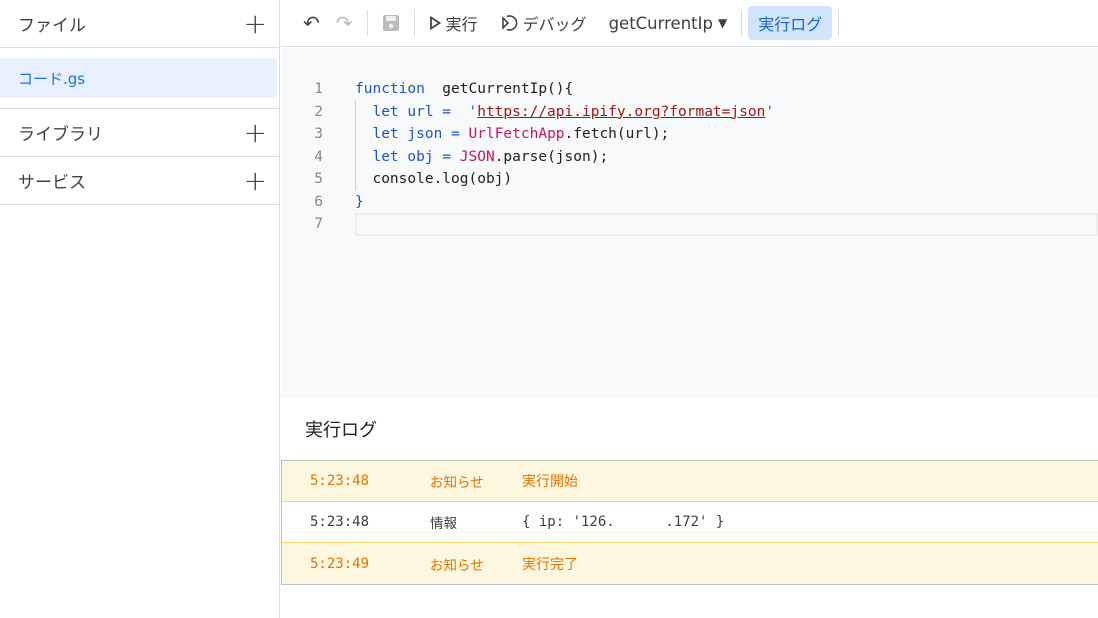 The height and width of the screenshot is (618, 1098). Describe the element at coordinates (668, 23) in the screenshot. I see `function-select: getCurrentIp ▼` at that location.